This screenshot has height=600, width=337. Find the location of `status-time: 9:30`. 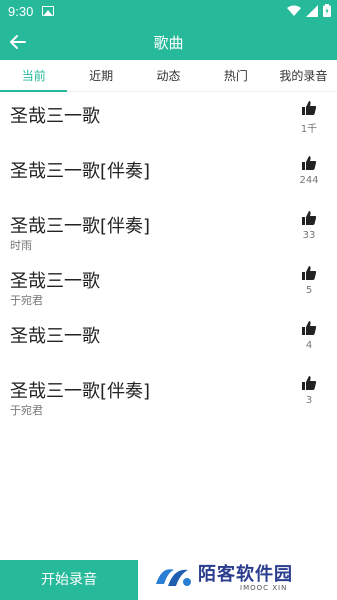

status-time: 9:30 is located at coordinates (21, 11).